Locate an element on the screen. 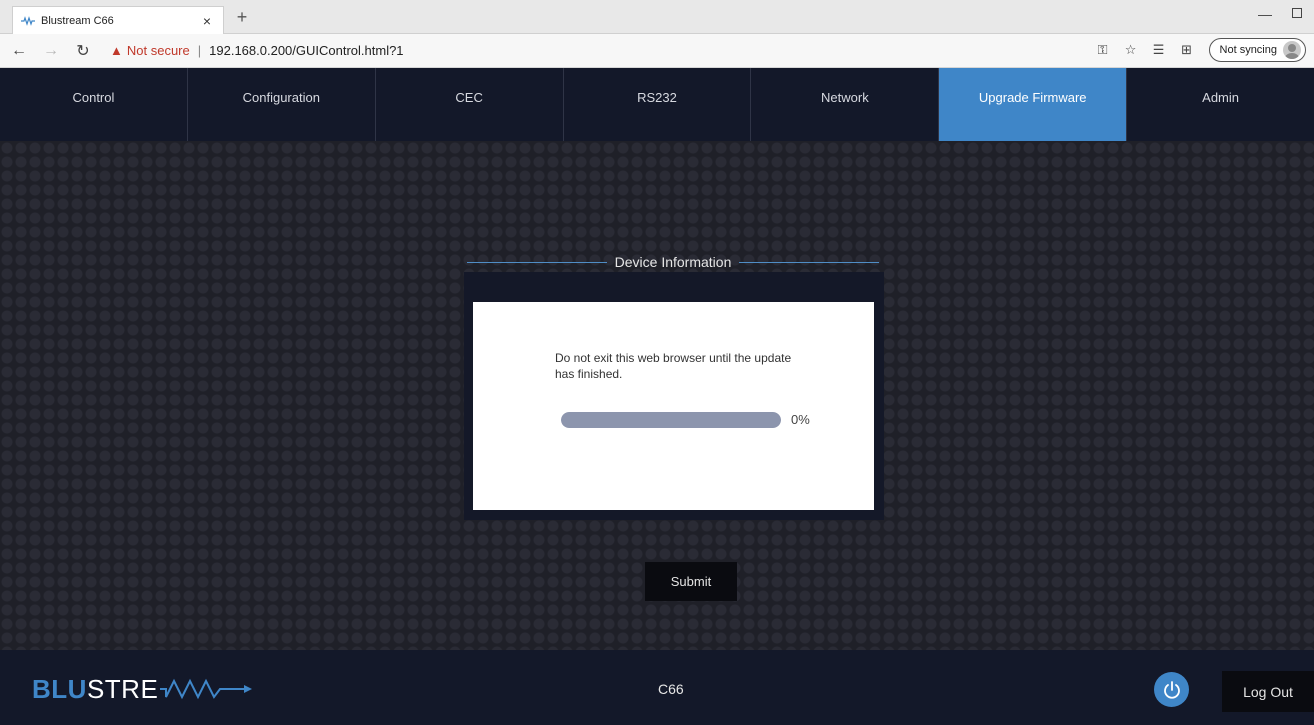  legend-line-right is located at coordinates (809, 262).